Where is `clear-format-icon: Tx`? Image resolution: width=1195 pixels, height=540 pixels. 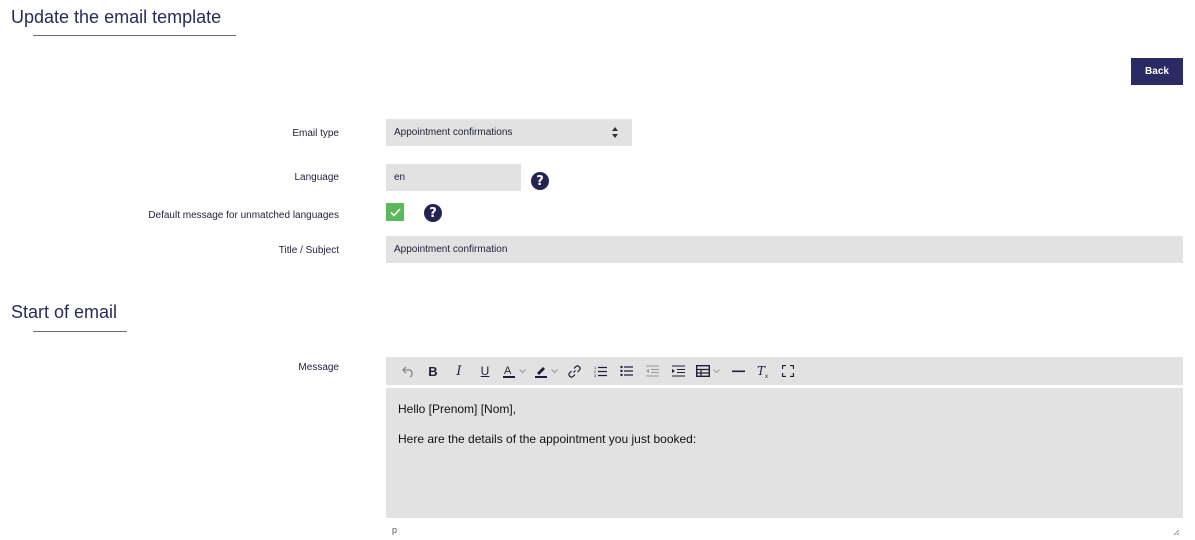 clear-format-icon: Tx is located at coordinates (764, 371).